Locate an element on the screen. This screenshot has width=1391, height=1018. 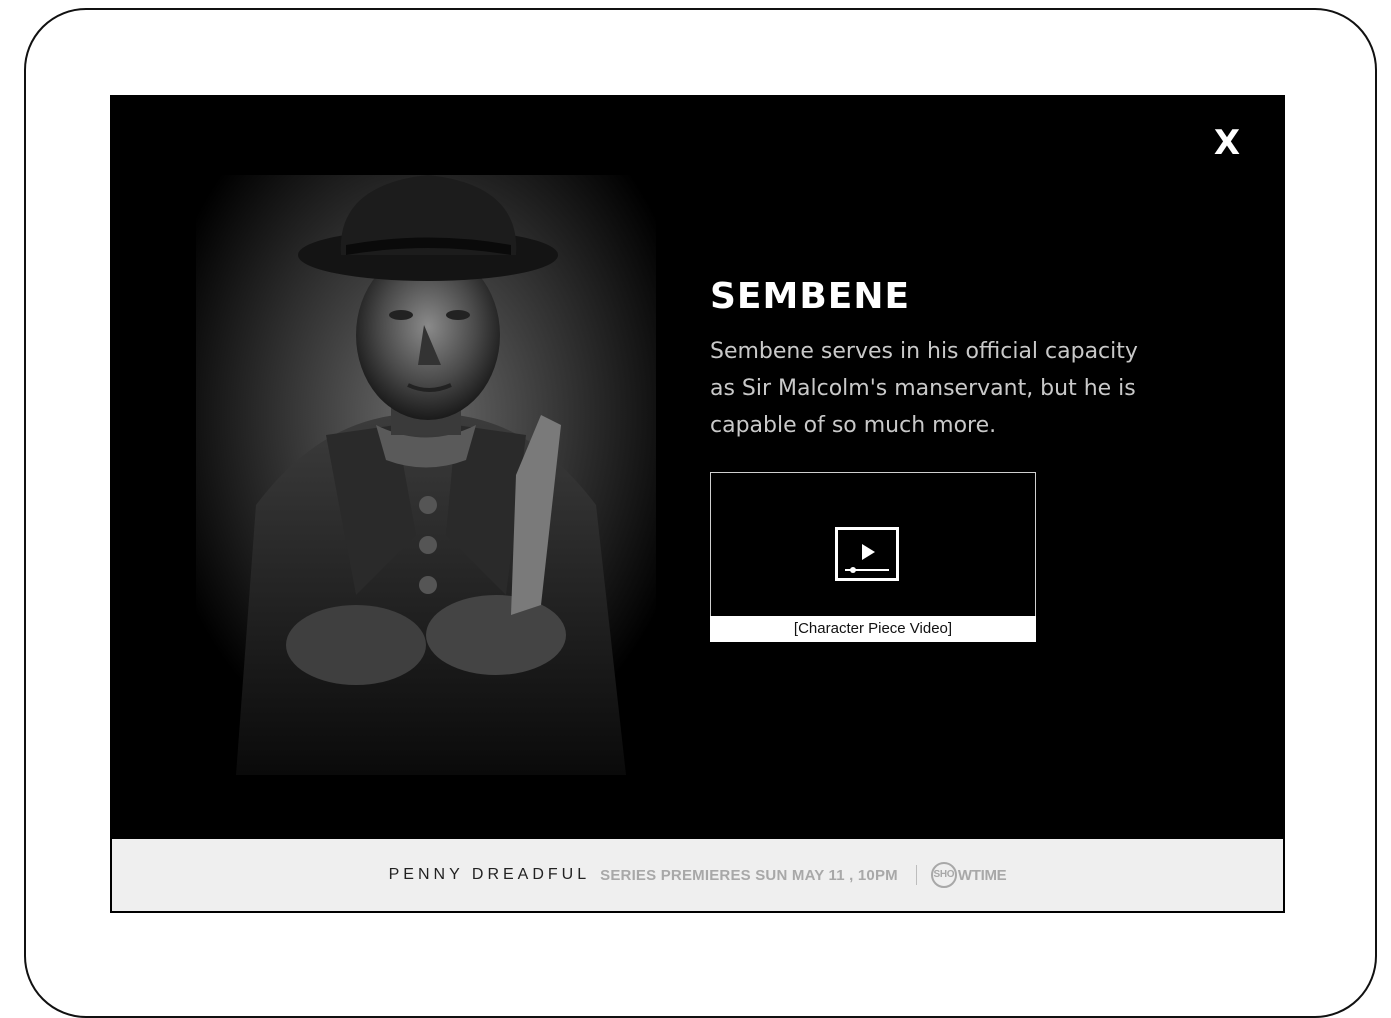
network-logo-text: WTIME is located at coordinates (982, 875).